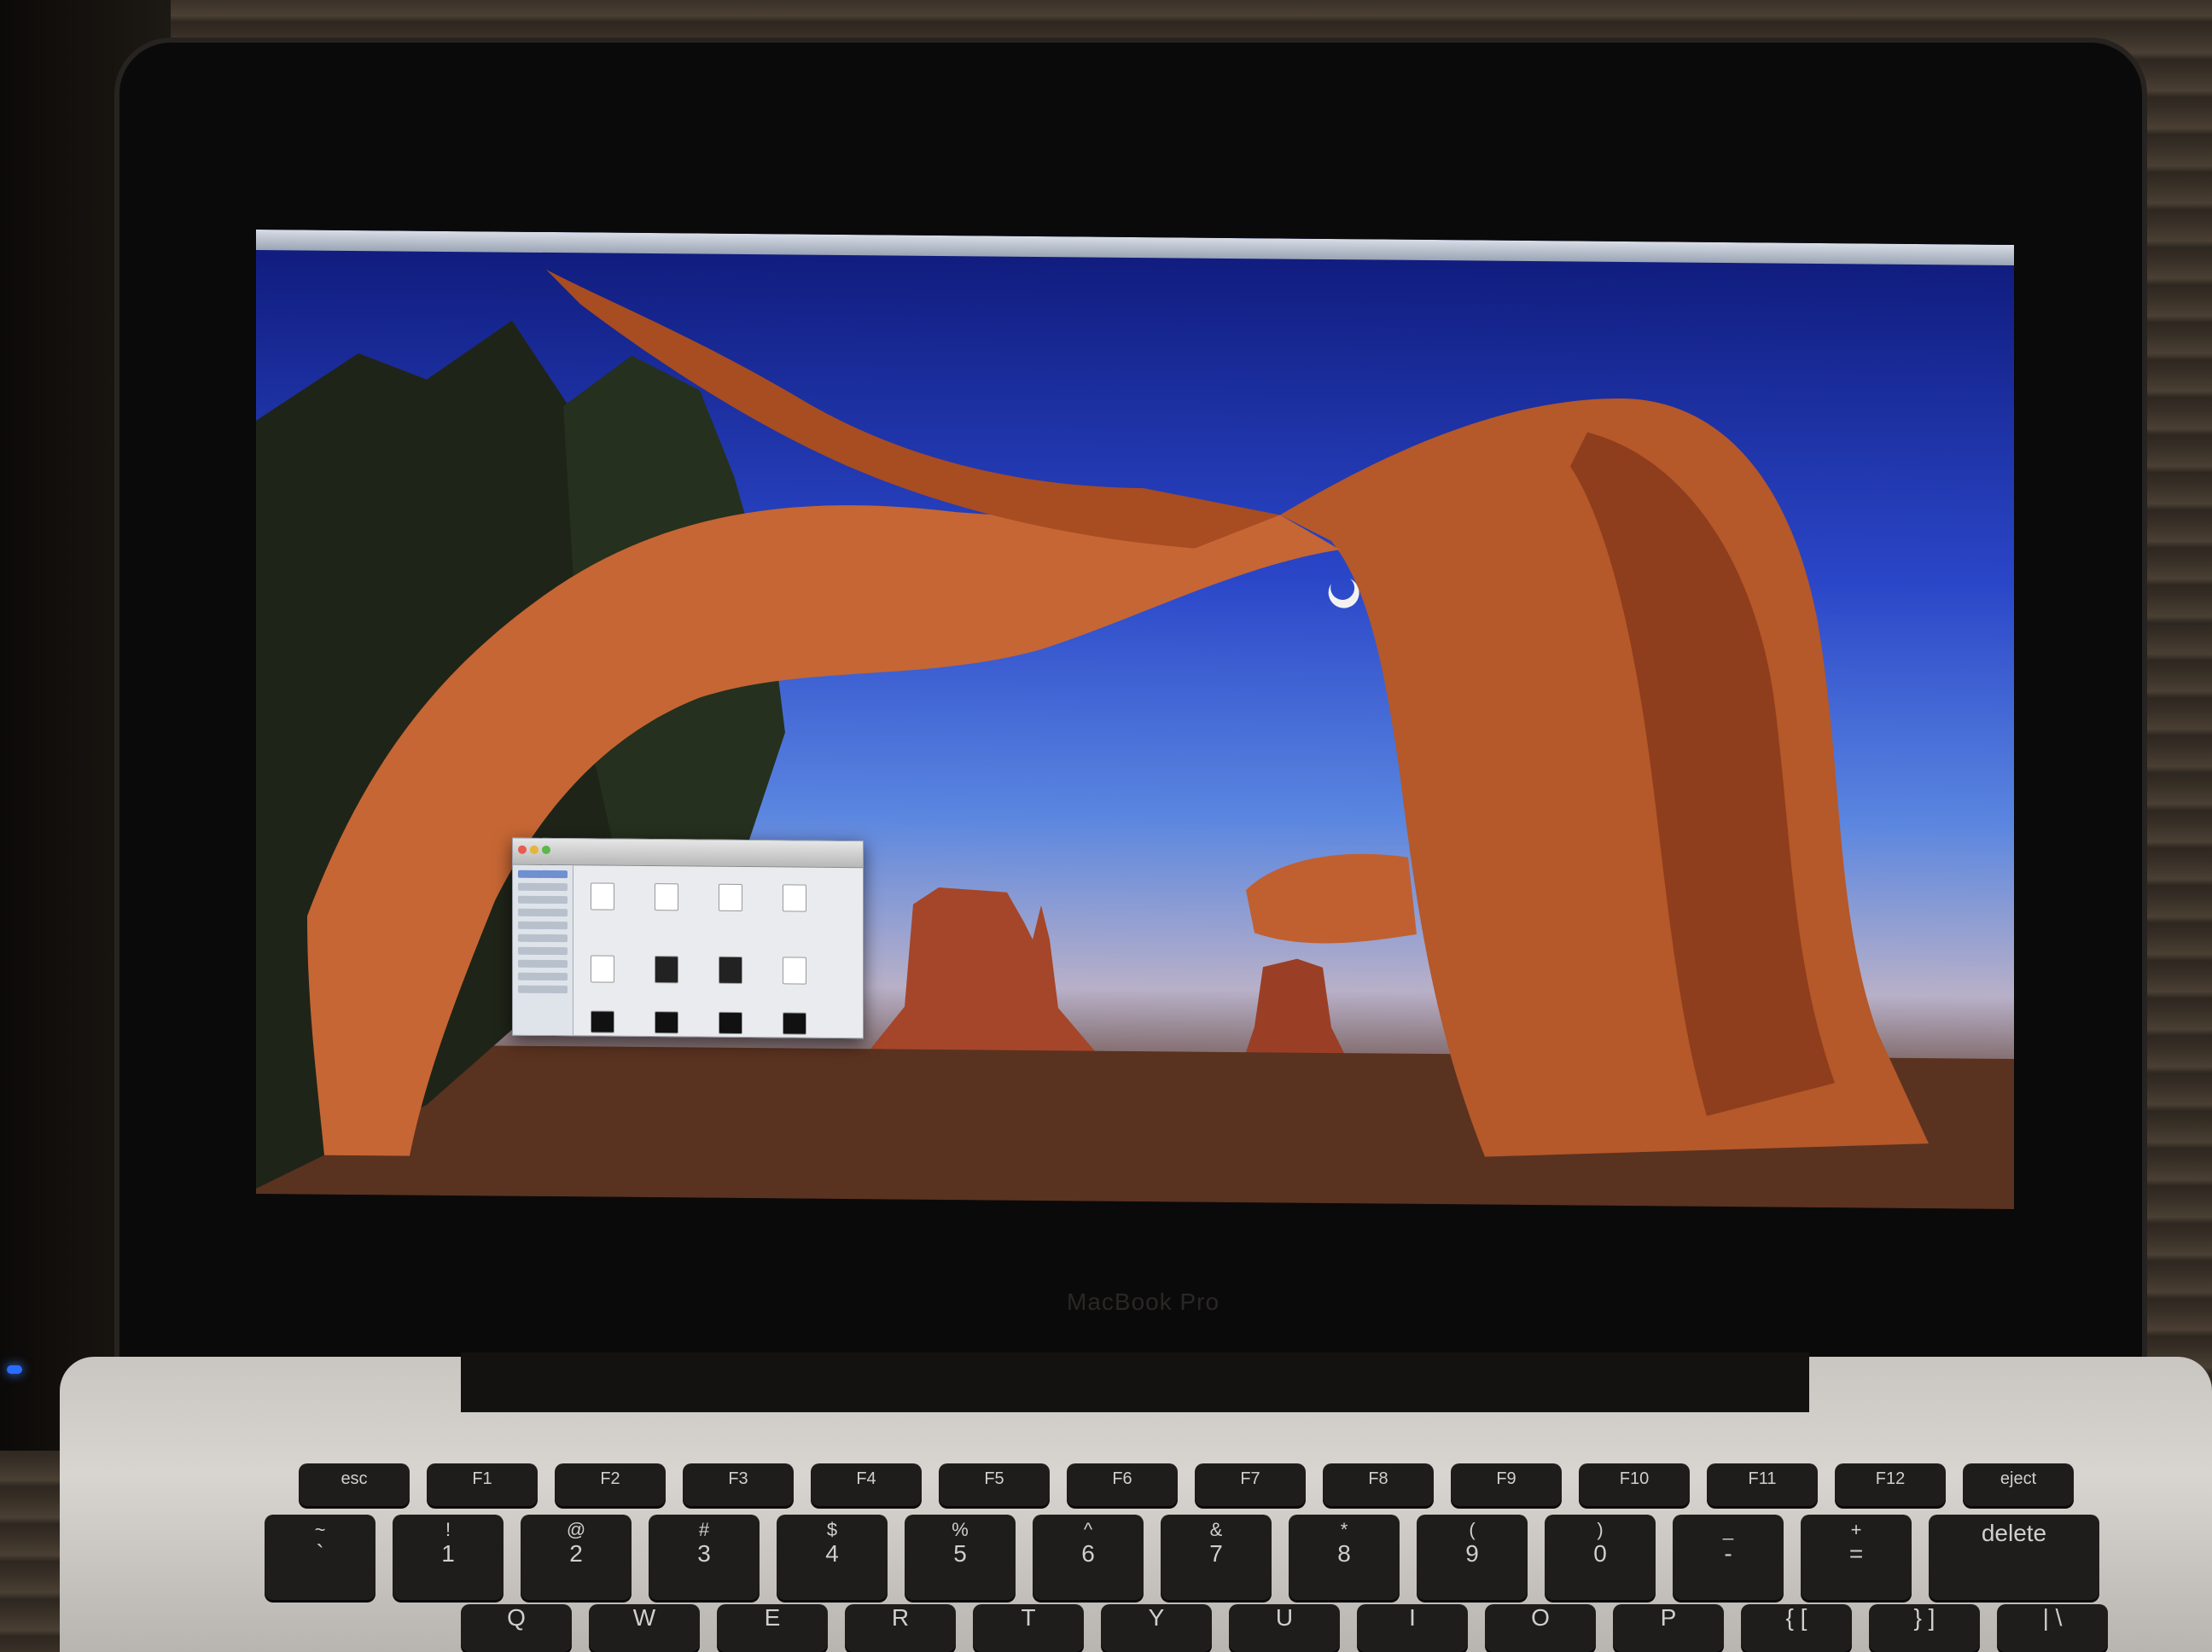 This screenshot has width=2212, height=1652. What do you see at coordinates (2014, 1557) in the screenshot?
I see `key-delete: delete` at bounding box center [2014, 1557].